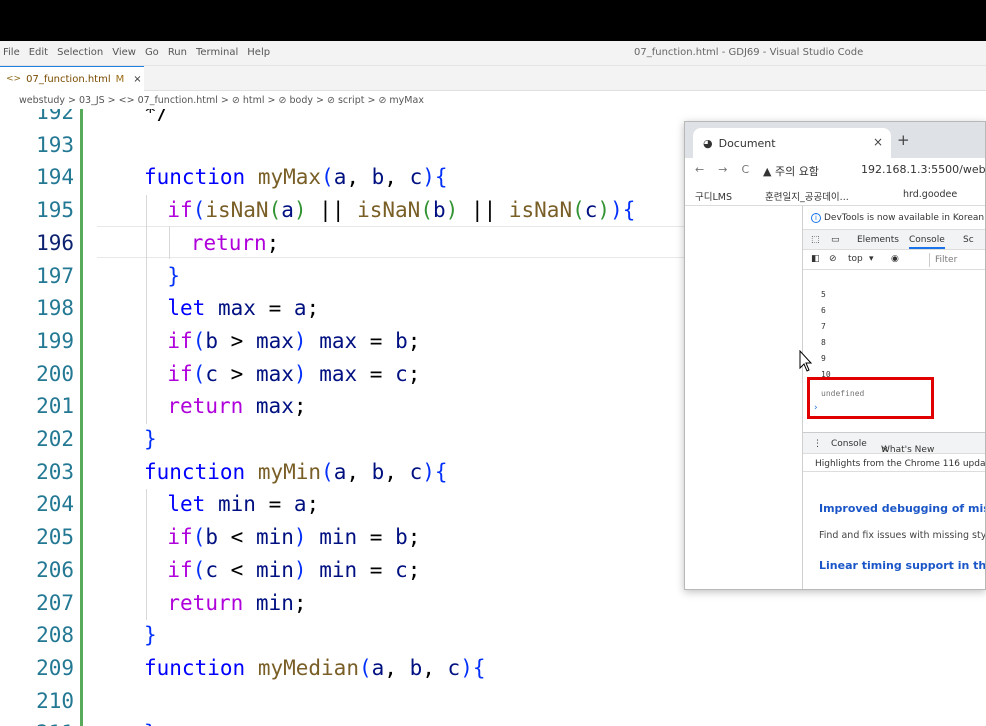 Image resolution: width=986 pixels, height=726 pixels. Describe the element at coordinates (871, 259) in the screenshot. I see `chevron-down-icon: ▾` at that location.